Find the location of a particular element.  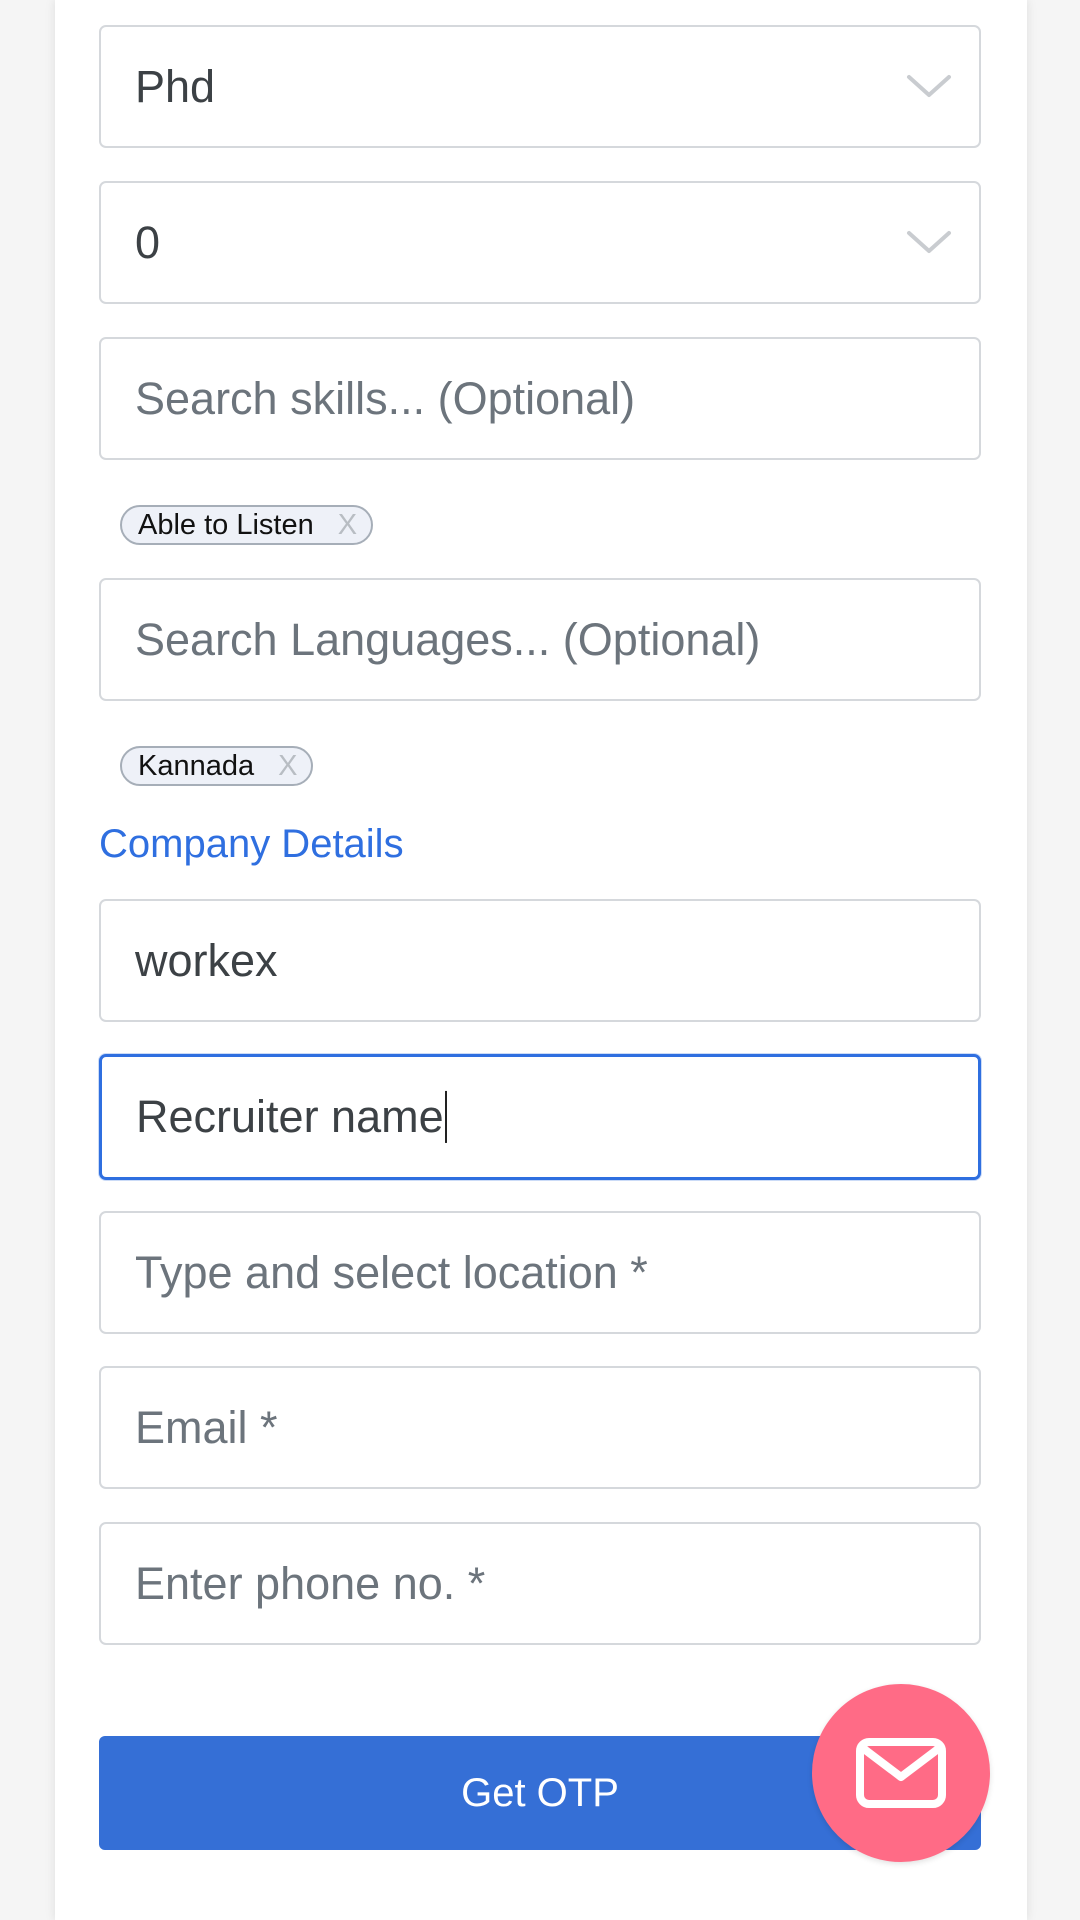

skills-search-input: Search skills... (Optional) is located at coordinates (540, 398).